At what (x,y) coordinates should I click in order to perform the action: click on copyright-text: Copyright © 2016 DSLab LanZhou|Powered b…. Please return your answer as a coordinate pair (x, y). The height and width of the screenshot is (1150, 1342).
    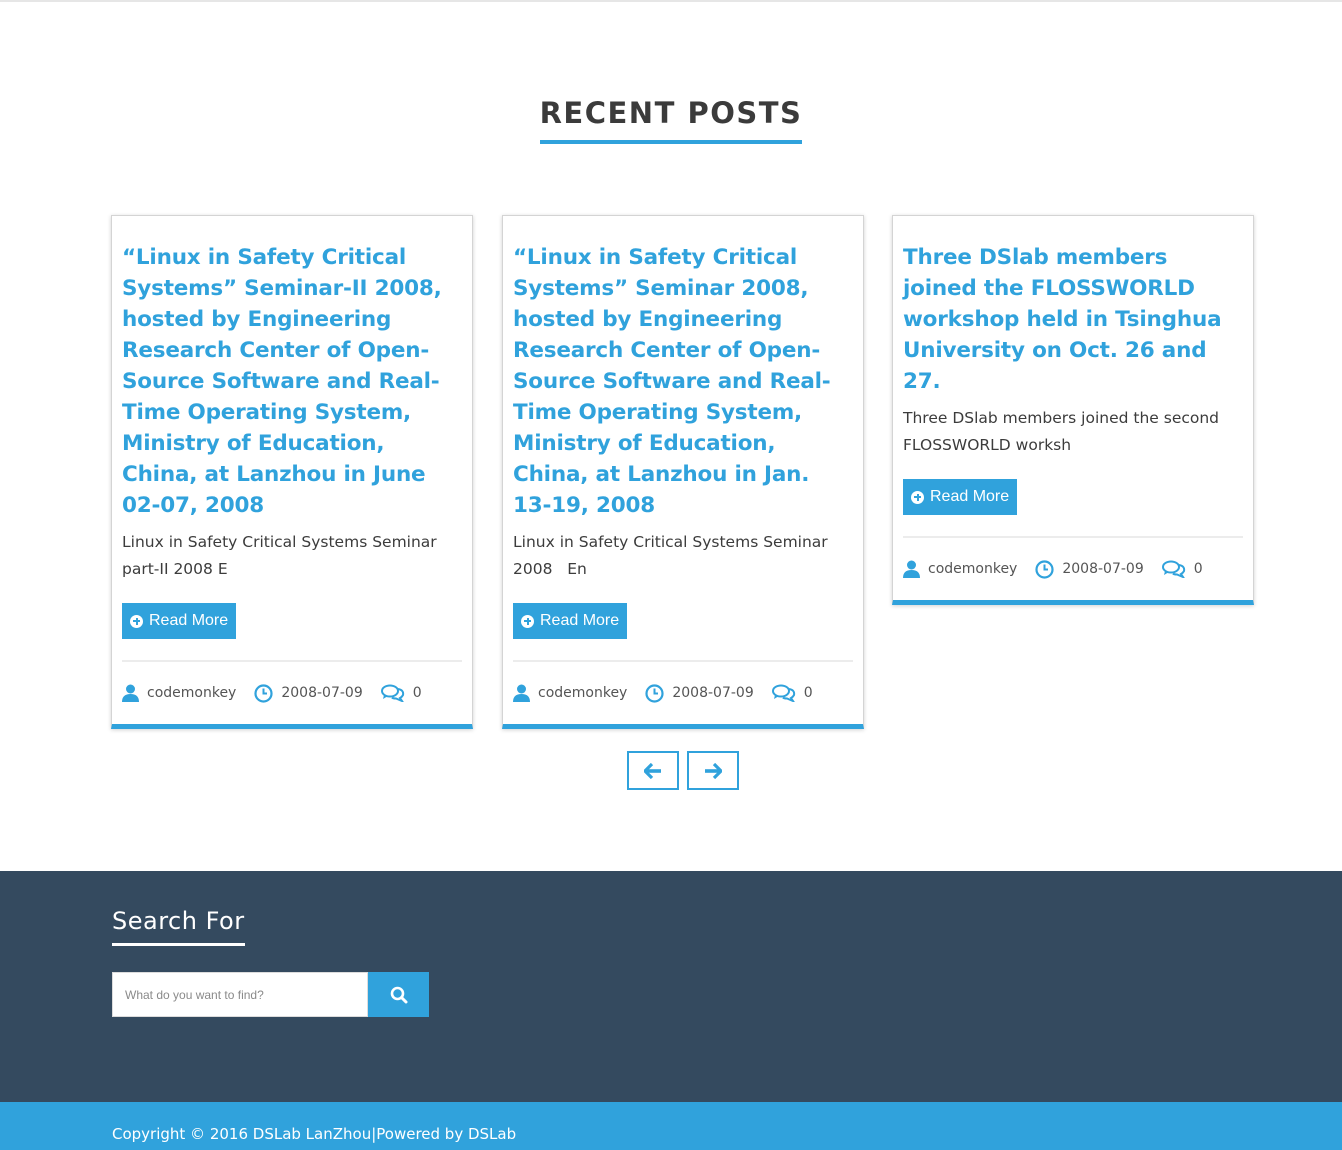
    Looking at the image, I should click on (314, 1134).